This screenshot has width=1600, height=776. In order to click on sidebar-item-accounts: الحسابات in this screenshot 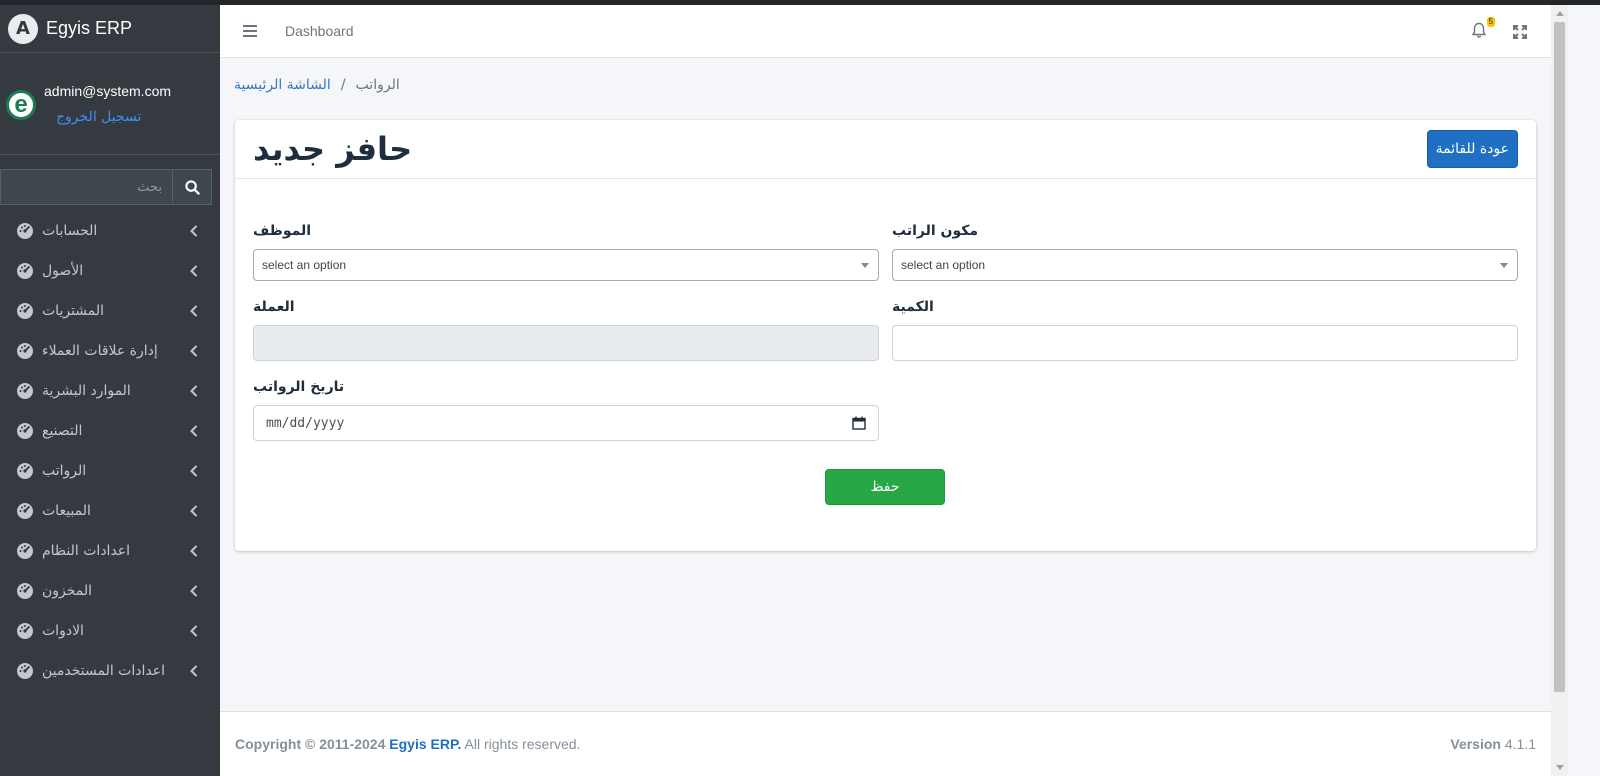, I will do `click(110, 231)`.